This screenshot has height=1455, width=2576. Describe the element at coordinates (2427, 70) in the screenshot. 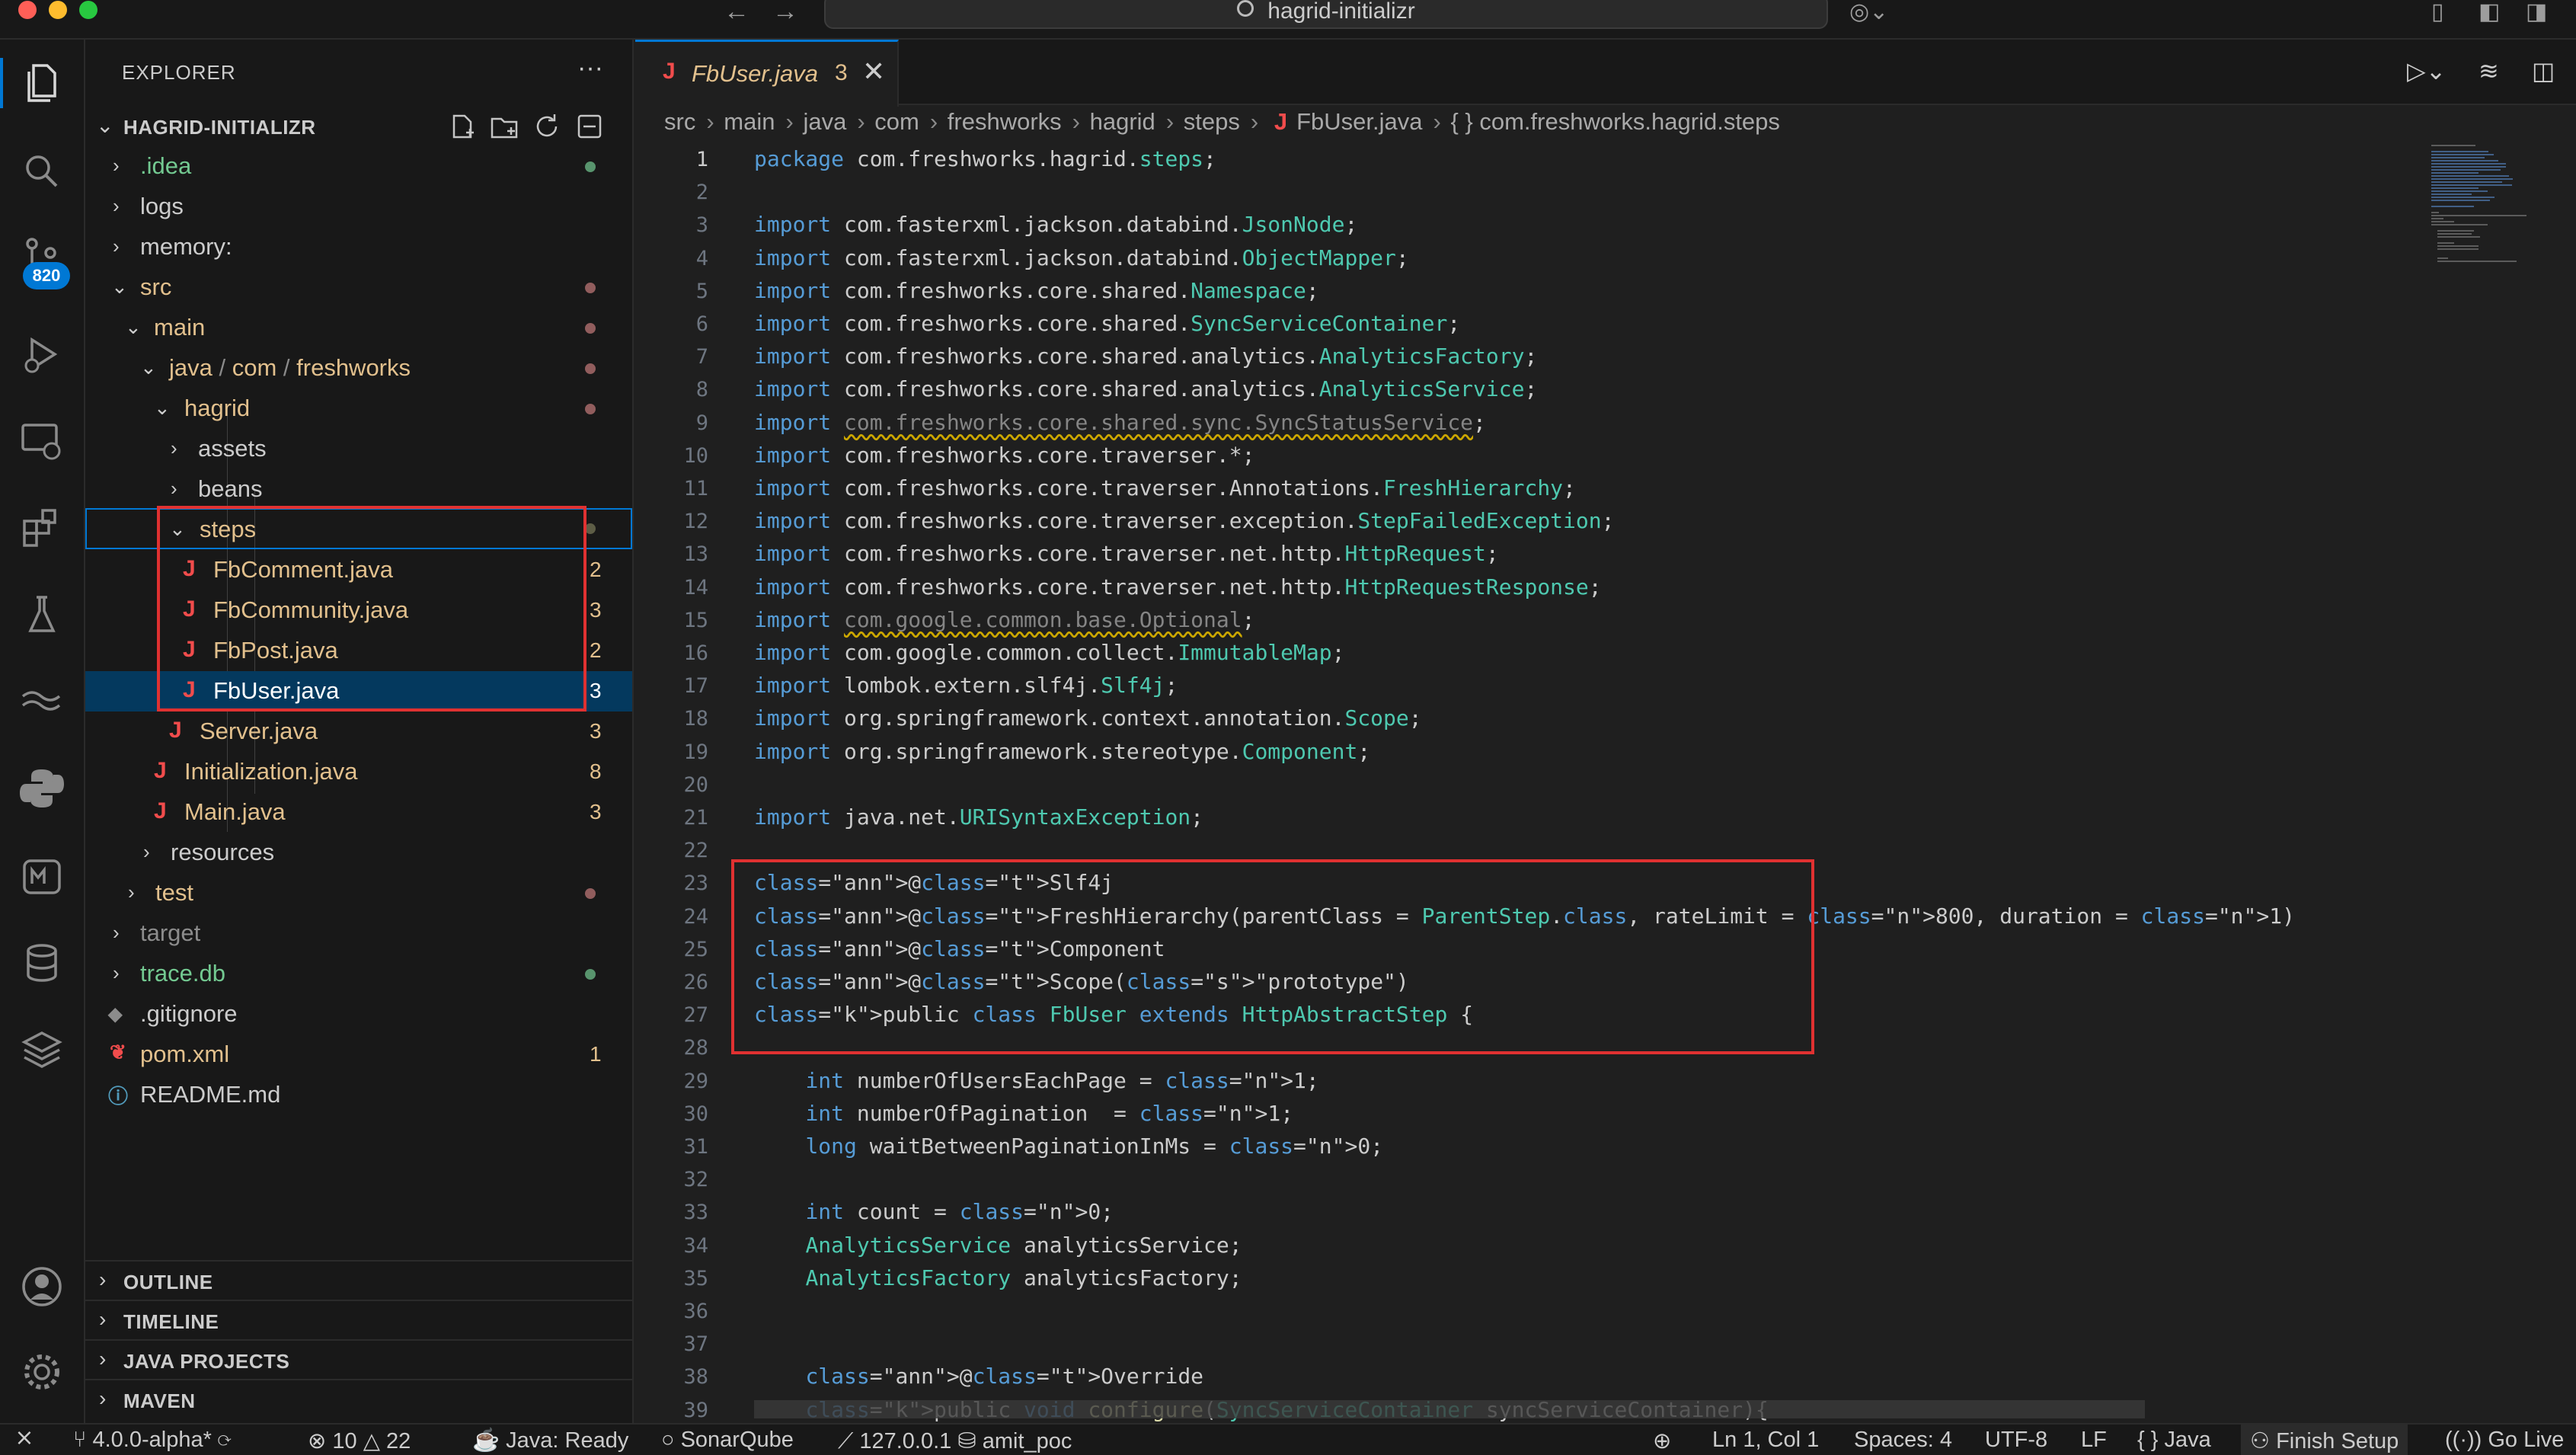

I see `run-icon: ▷⌄` at that location.